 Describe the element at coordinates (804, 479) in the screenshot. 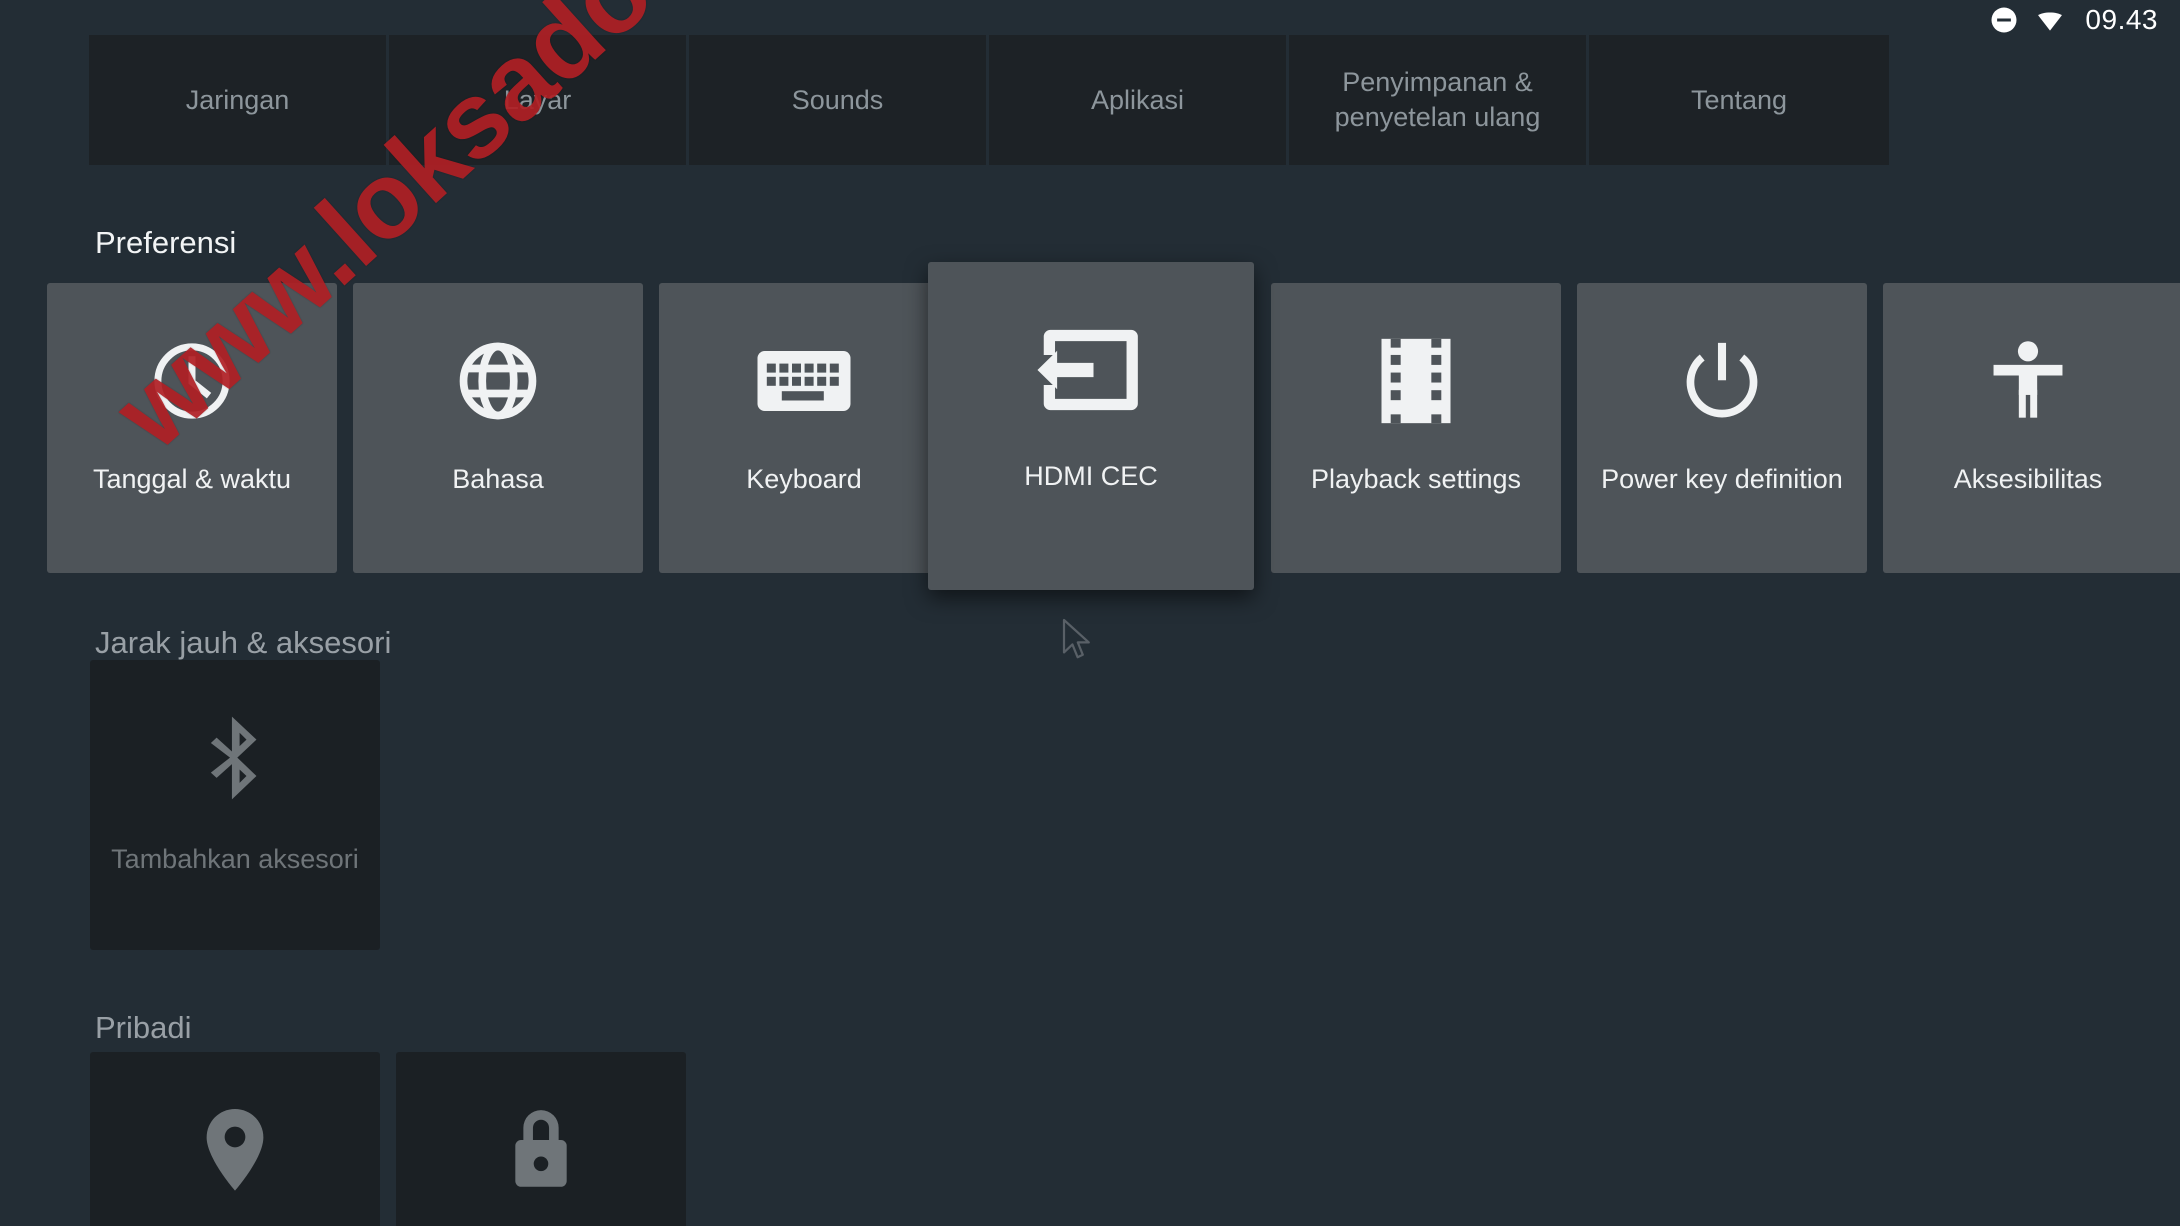

I see `tile-label: Keyboard` at that location.